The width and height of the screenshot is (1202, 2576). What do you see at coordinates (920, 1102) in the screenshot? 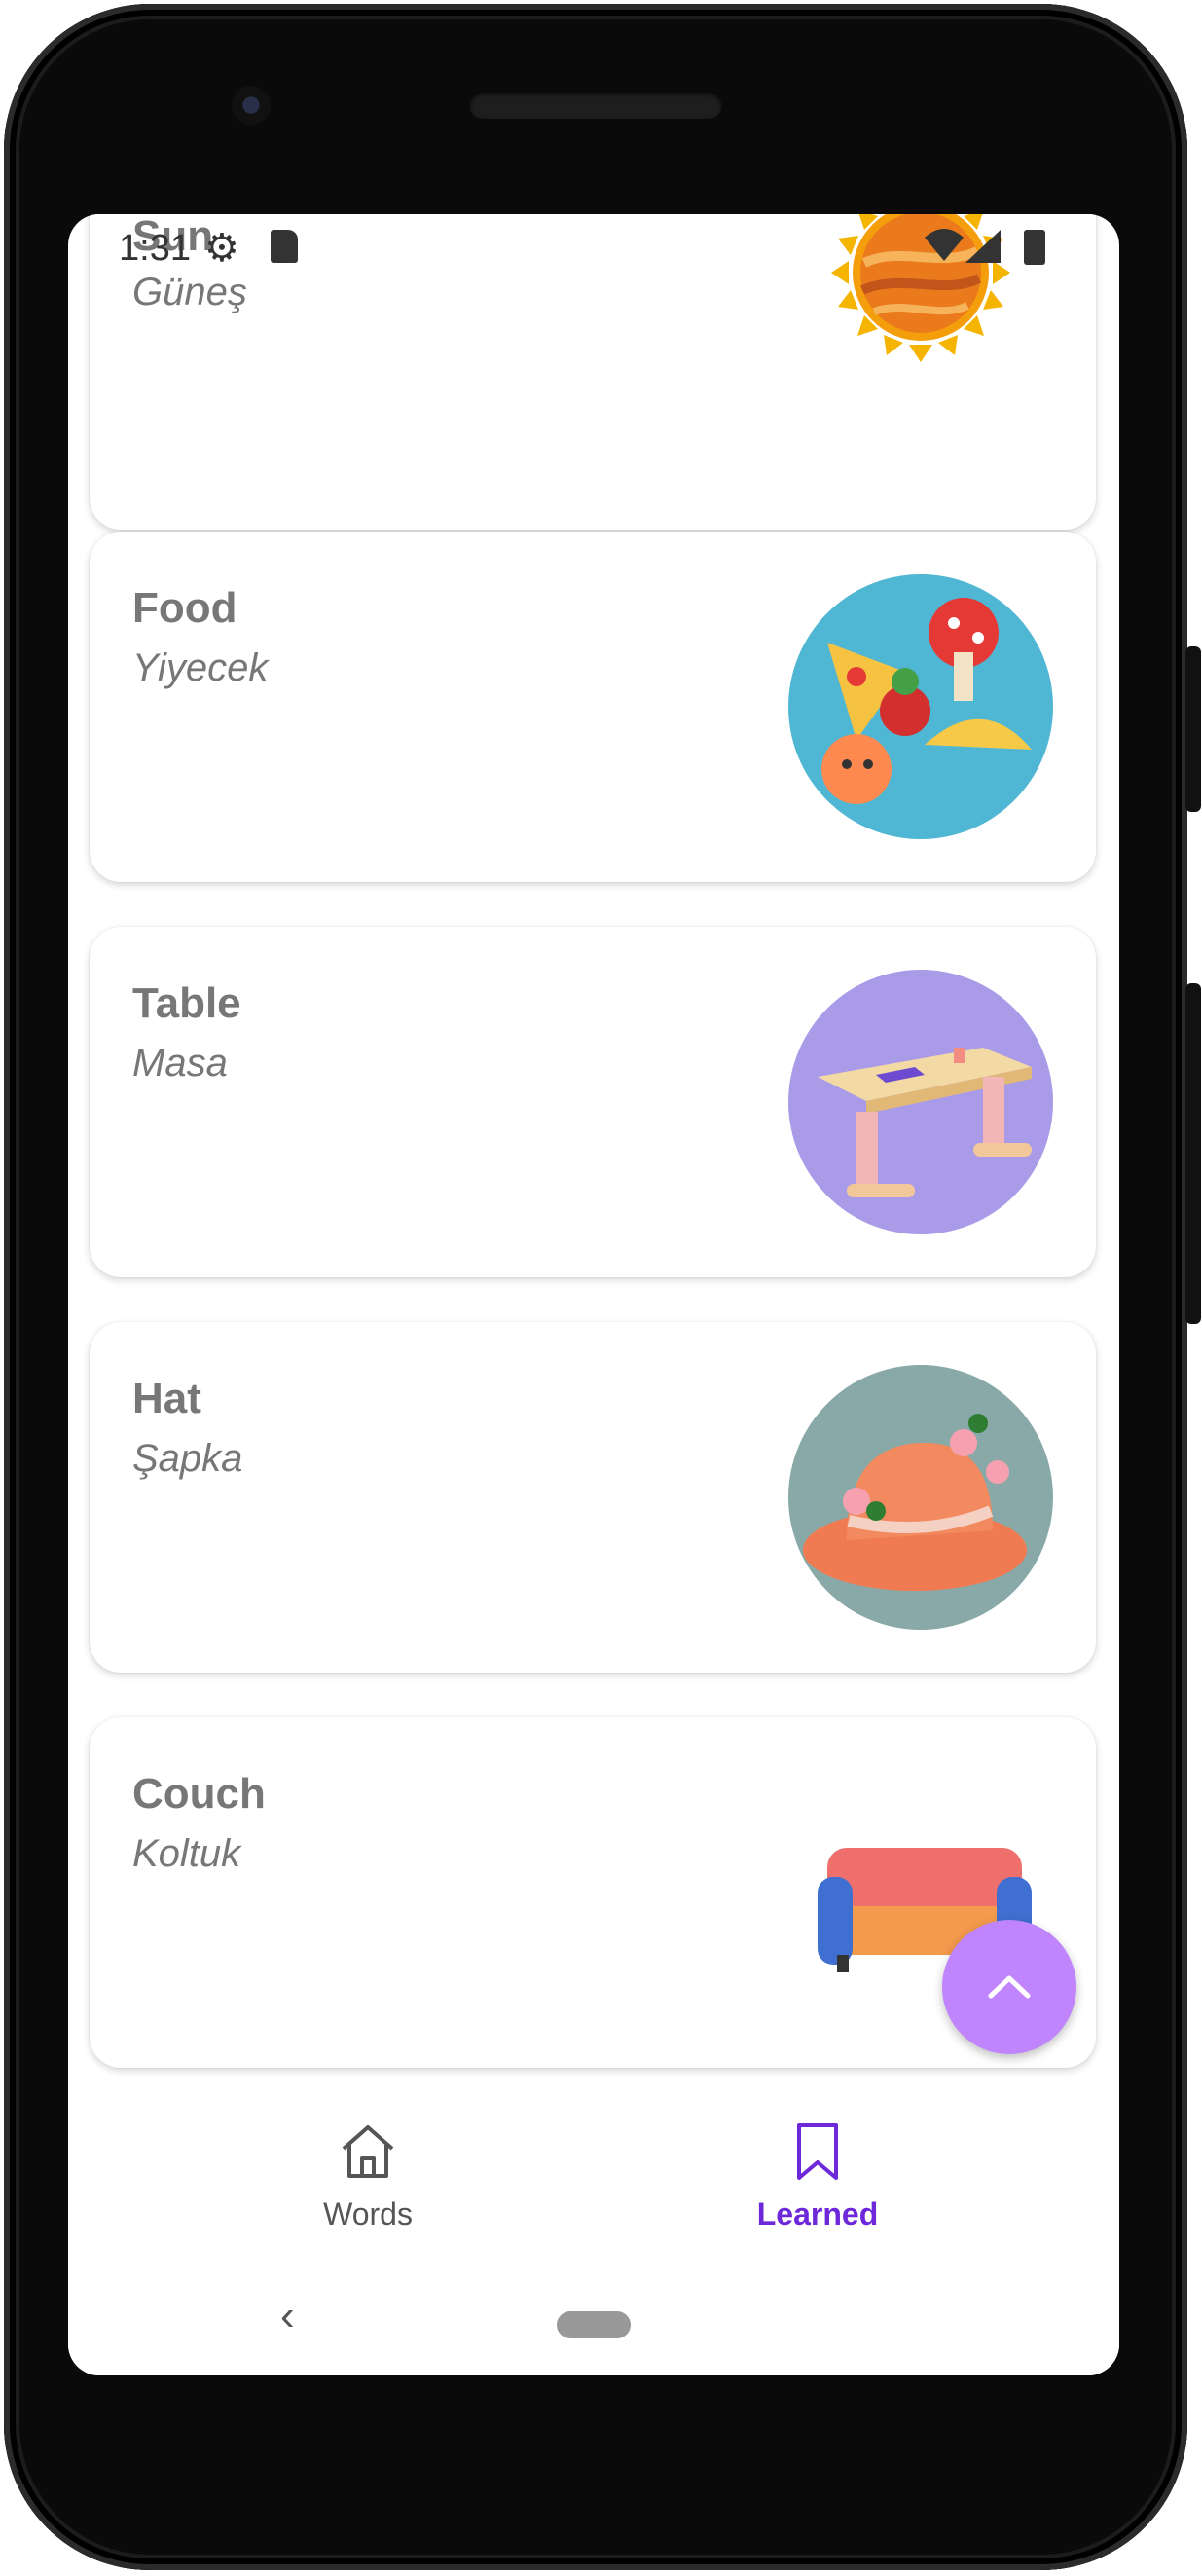
I see `table-image` at bounding box center [920, 1102].